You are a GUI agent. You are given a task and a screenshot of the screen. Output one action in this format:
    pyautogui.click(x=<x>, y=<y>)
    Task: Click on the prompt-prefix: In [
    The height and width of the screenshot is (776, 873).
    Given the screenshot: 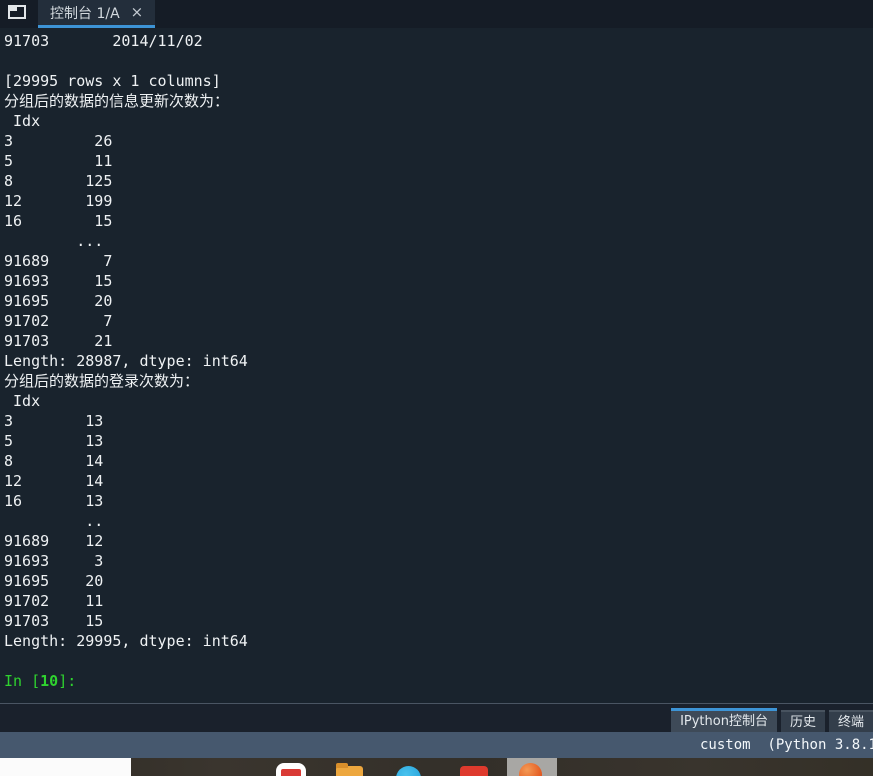 What is the action you would take?
    pyautogui.click(x=22, y=681)
    